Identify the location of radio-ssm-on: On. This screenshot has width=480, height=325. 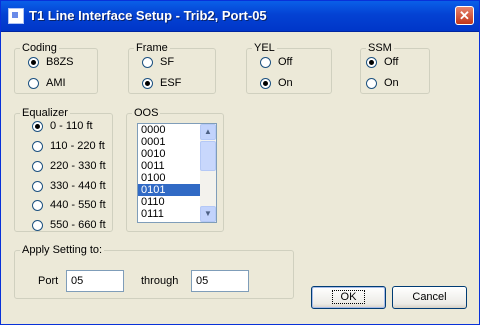
(382, 83).